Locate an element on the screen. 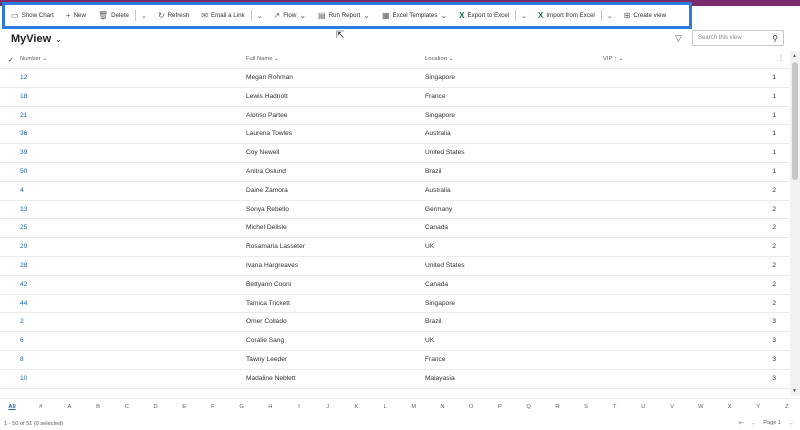 The height and width of the screenshot is (430, 800). scrollbar-thumb is located at coordinates (795, 121).